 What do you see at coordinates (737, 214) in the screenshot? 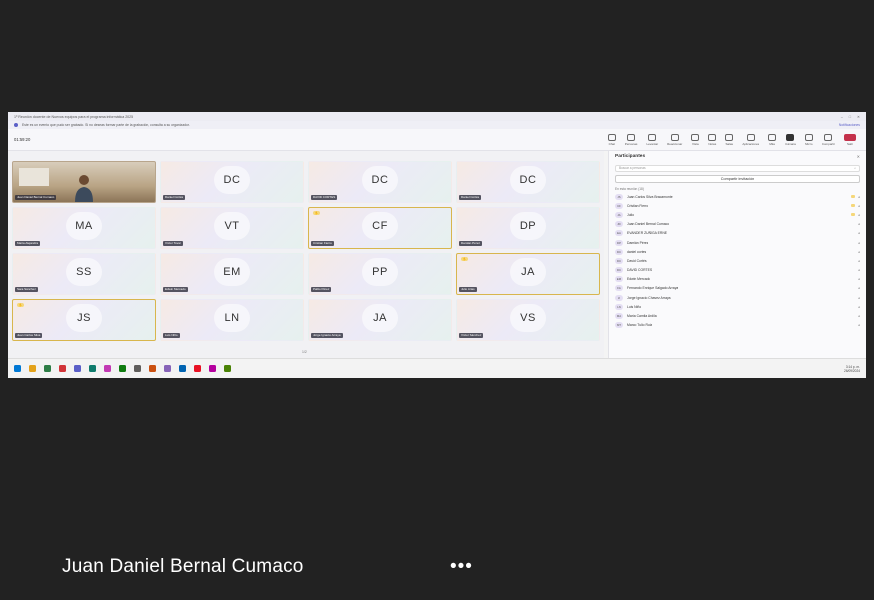
I see `participant-row: JA Julio ⌀` at bounding box center [737, 214].